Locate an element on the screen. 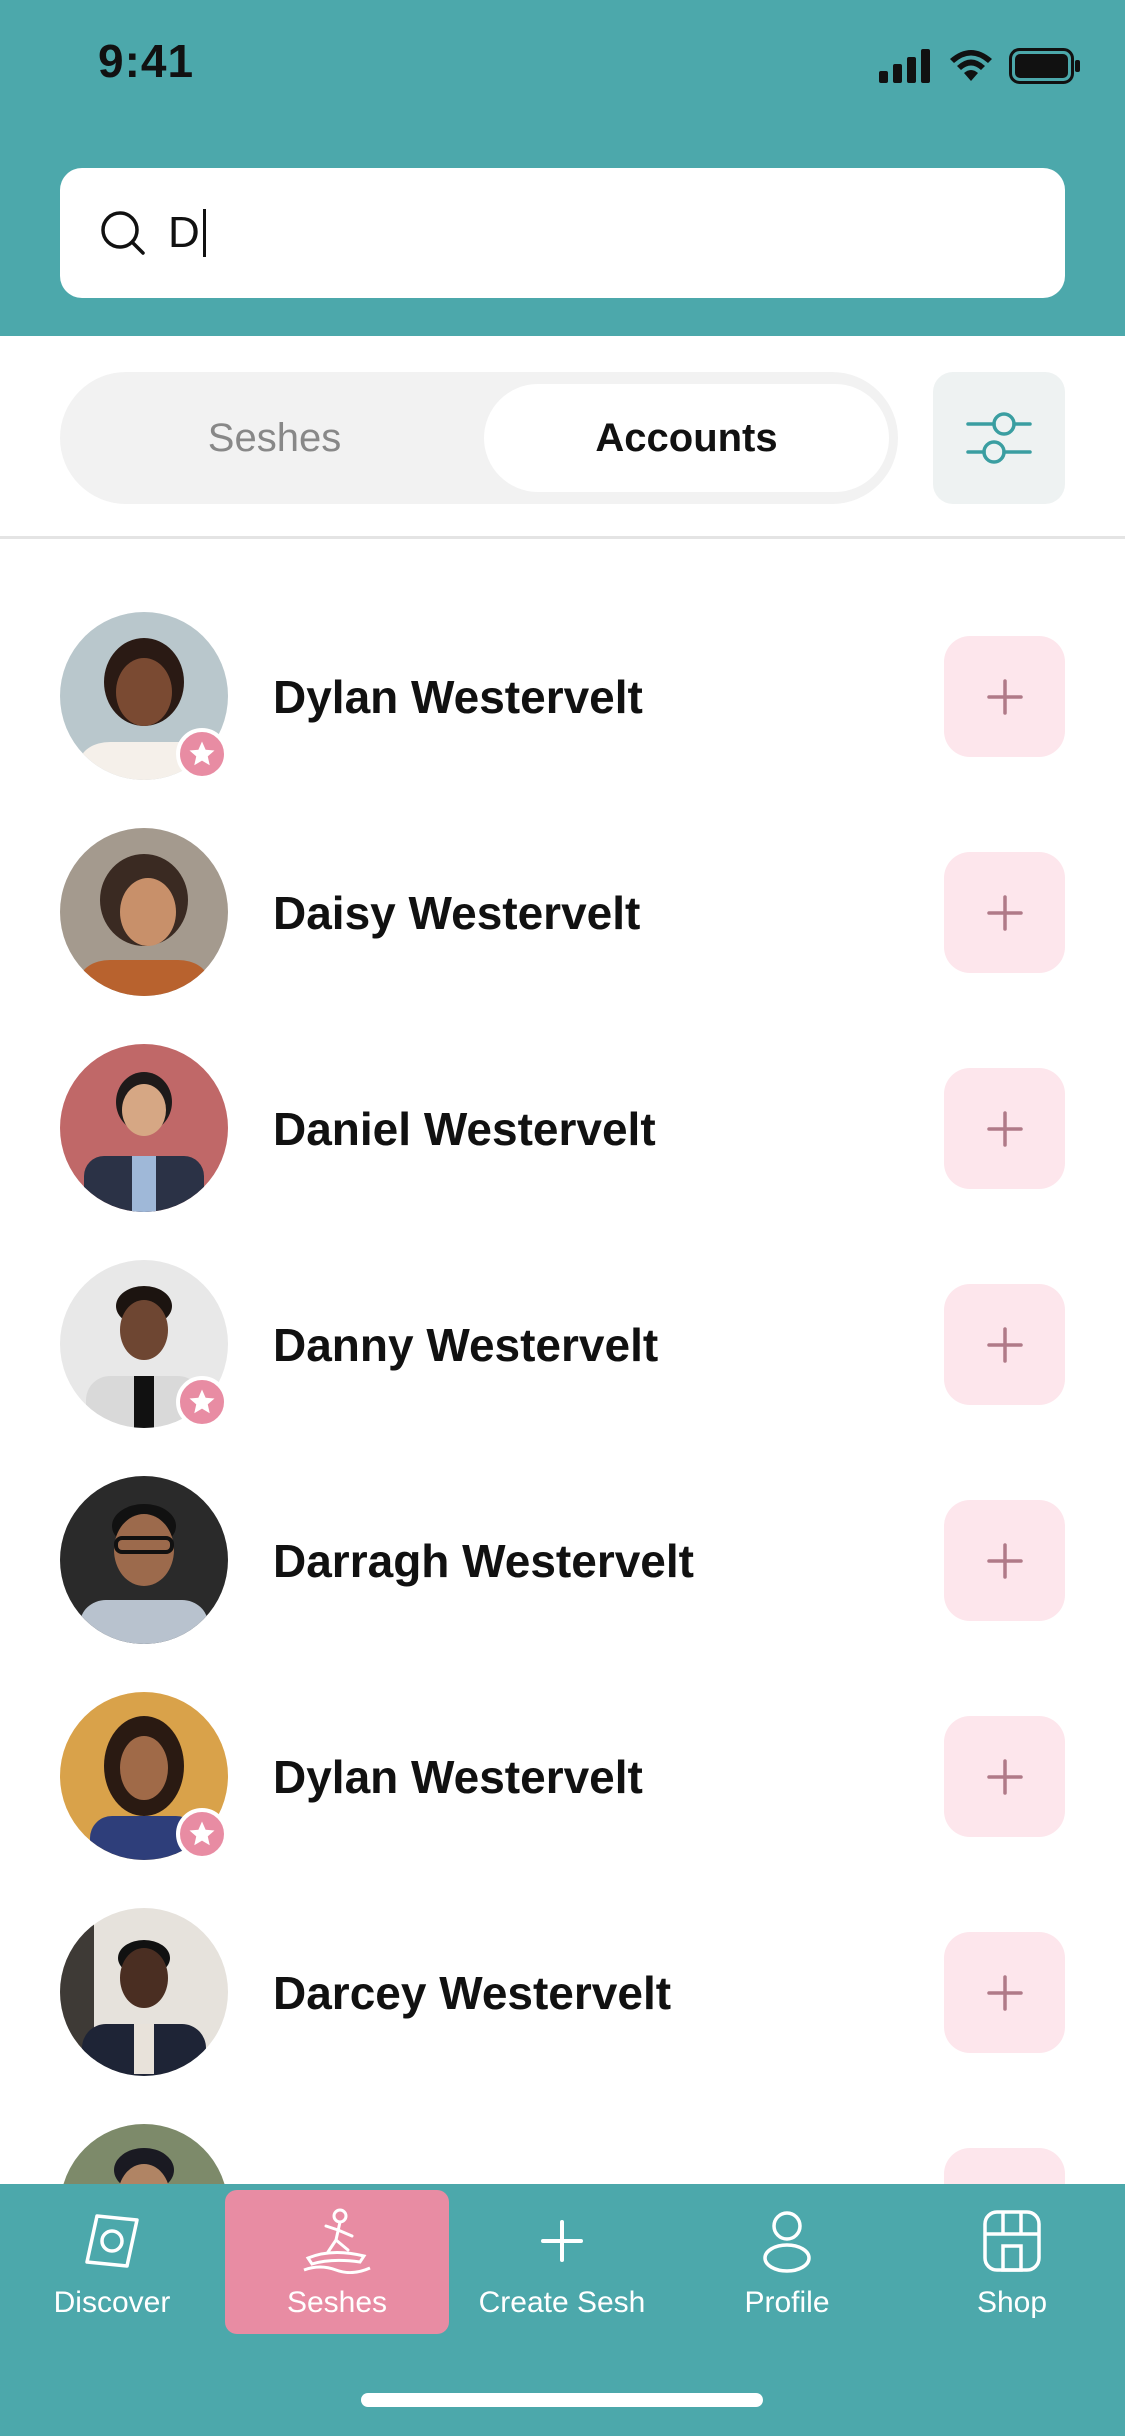 This screenshot has height=2436, width=1125. tab-label: Create Sesh is located at coordinates (562, 2302).